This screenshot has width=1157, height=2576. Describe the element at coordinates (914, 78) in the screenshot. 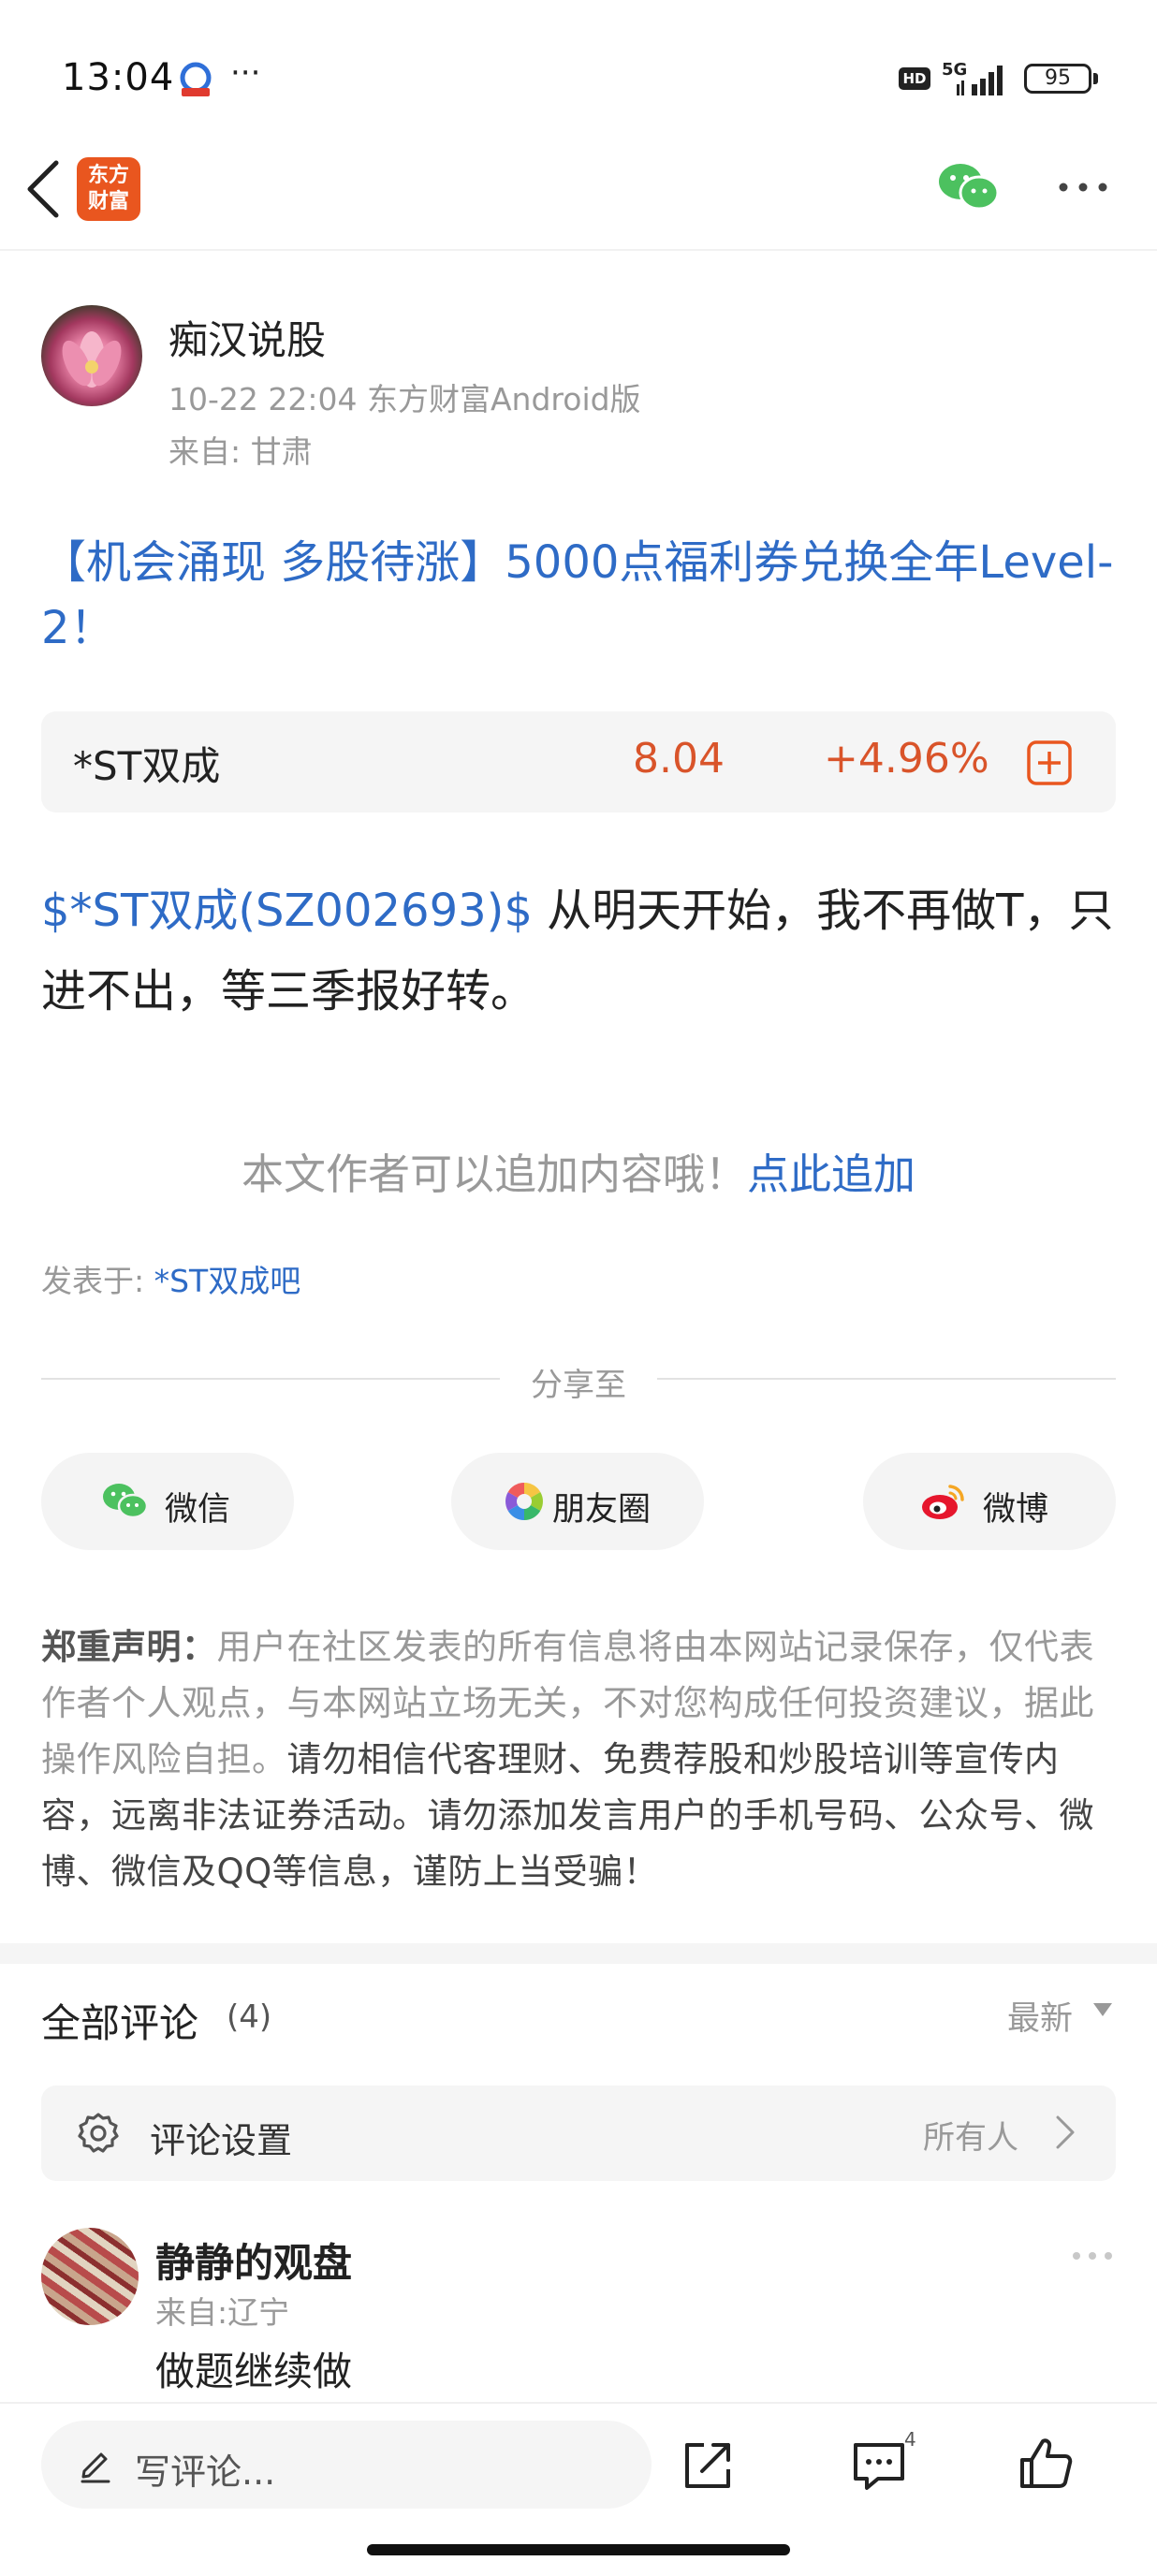

I see `hd-badge: HD` at that location.